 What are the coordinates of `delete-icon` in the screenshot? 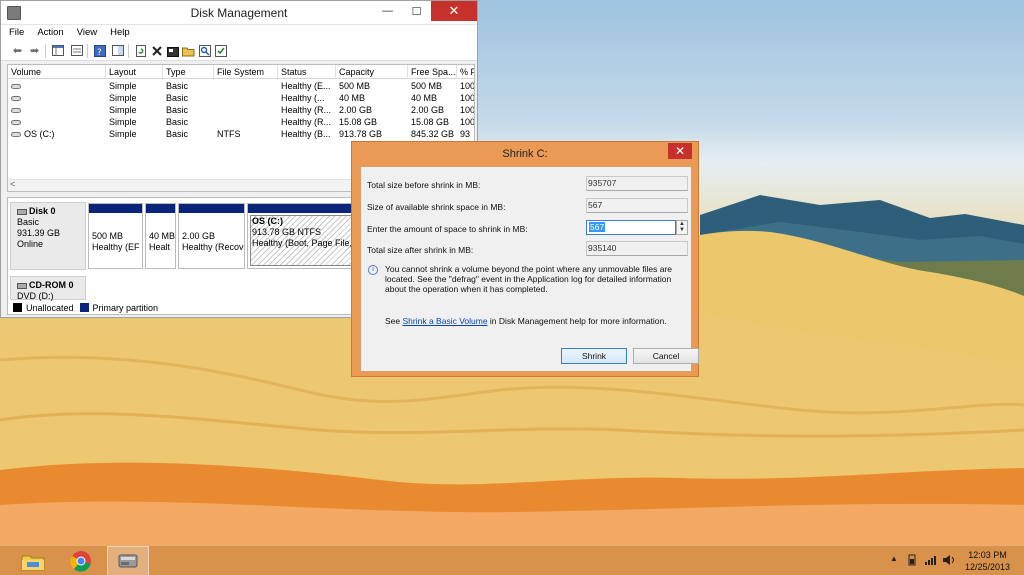 It's located at (156, 50).